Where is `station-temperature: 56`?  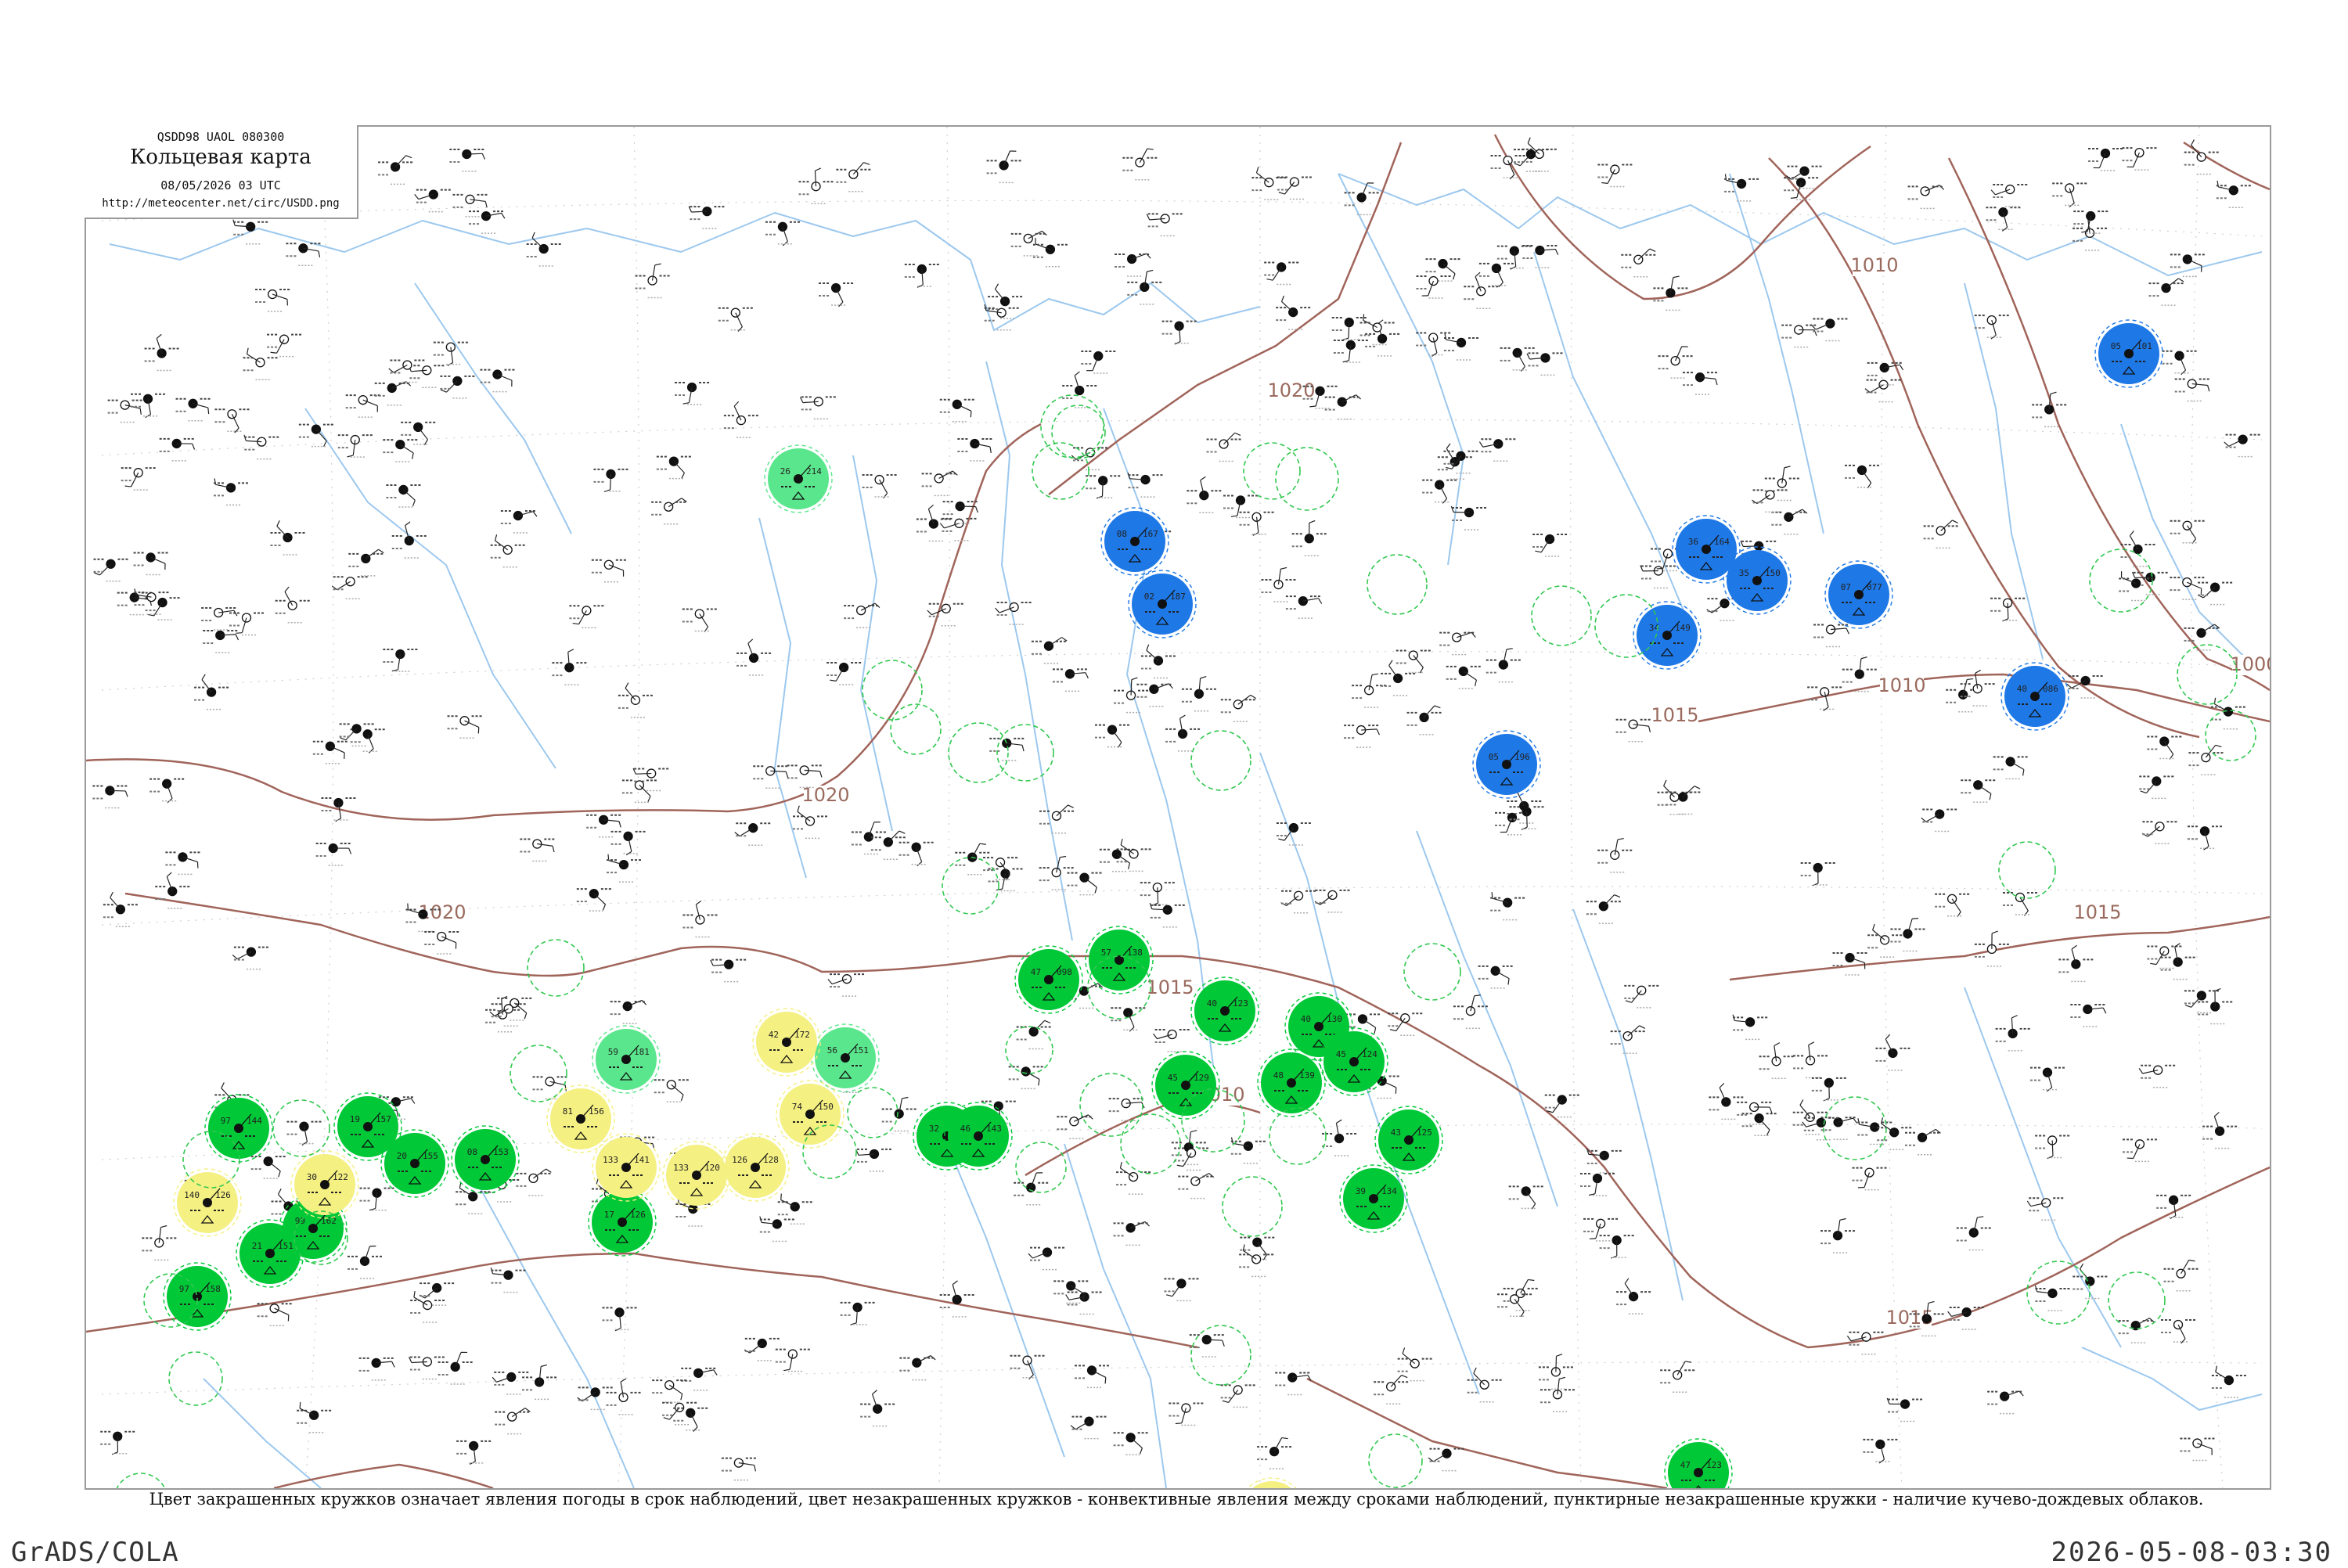 station-temperature: 56 is located at coordinates (832, 1050).